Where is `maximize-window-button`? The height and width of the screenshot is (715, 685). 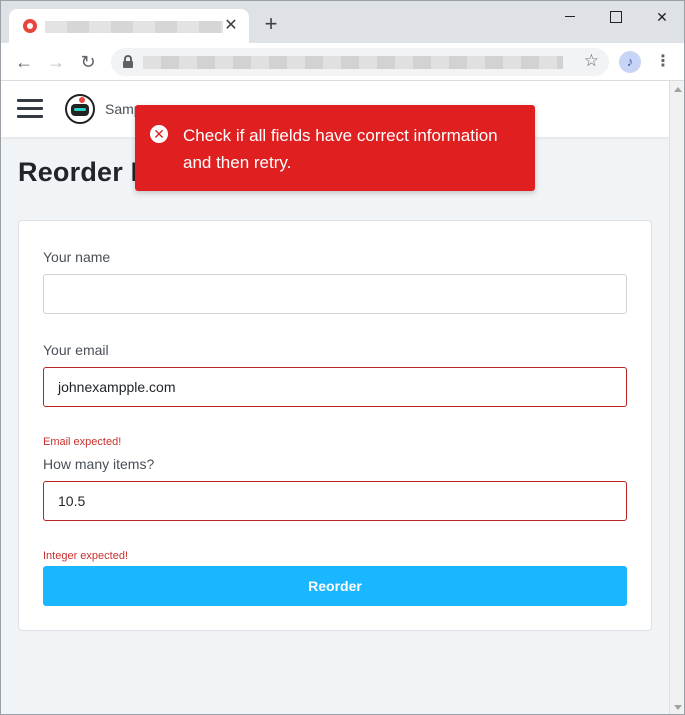 maximize-window-button is located at coordinates (616, 17).